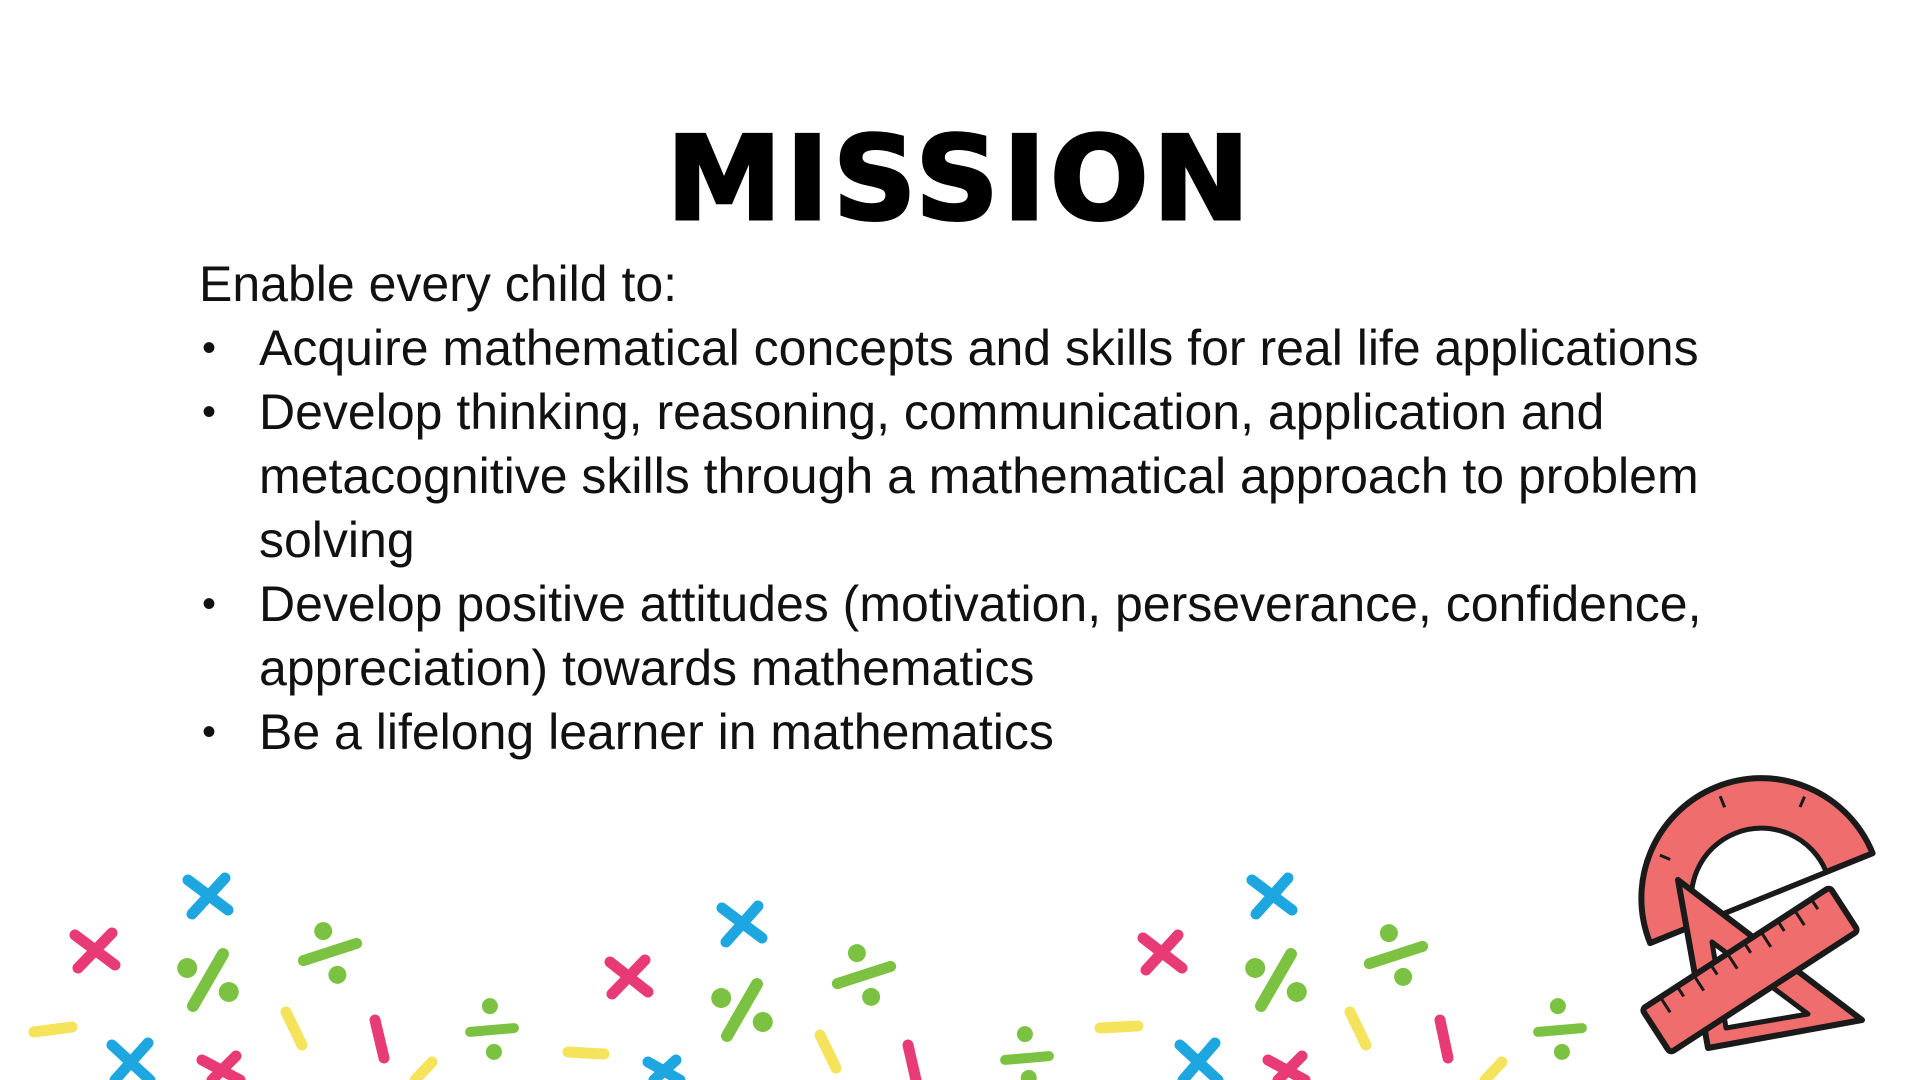 This screenshot has height=1080, width=1920. What do you see at coordinates (959, 179) in the screenshot?
I see `slide-title: MISSION` at bounding box center [959, 179].